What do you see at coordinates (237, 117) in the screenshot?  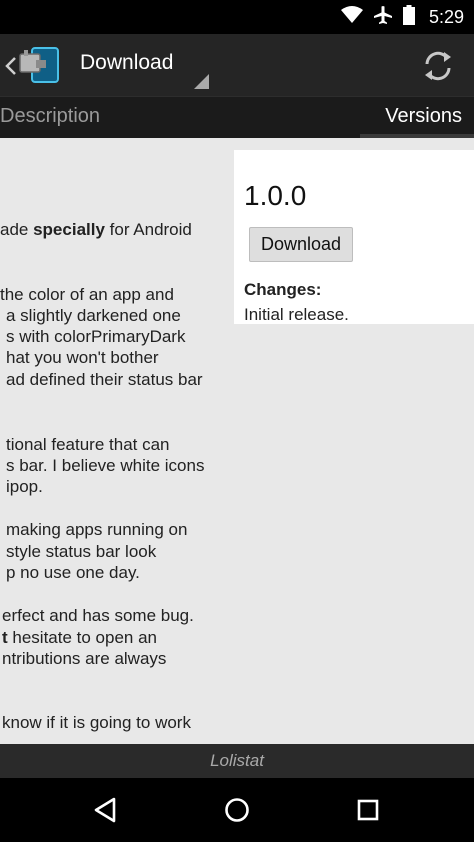 I see `tab-bar: Description Versions` at bounding box center [237, 117].